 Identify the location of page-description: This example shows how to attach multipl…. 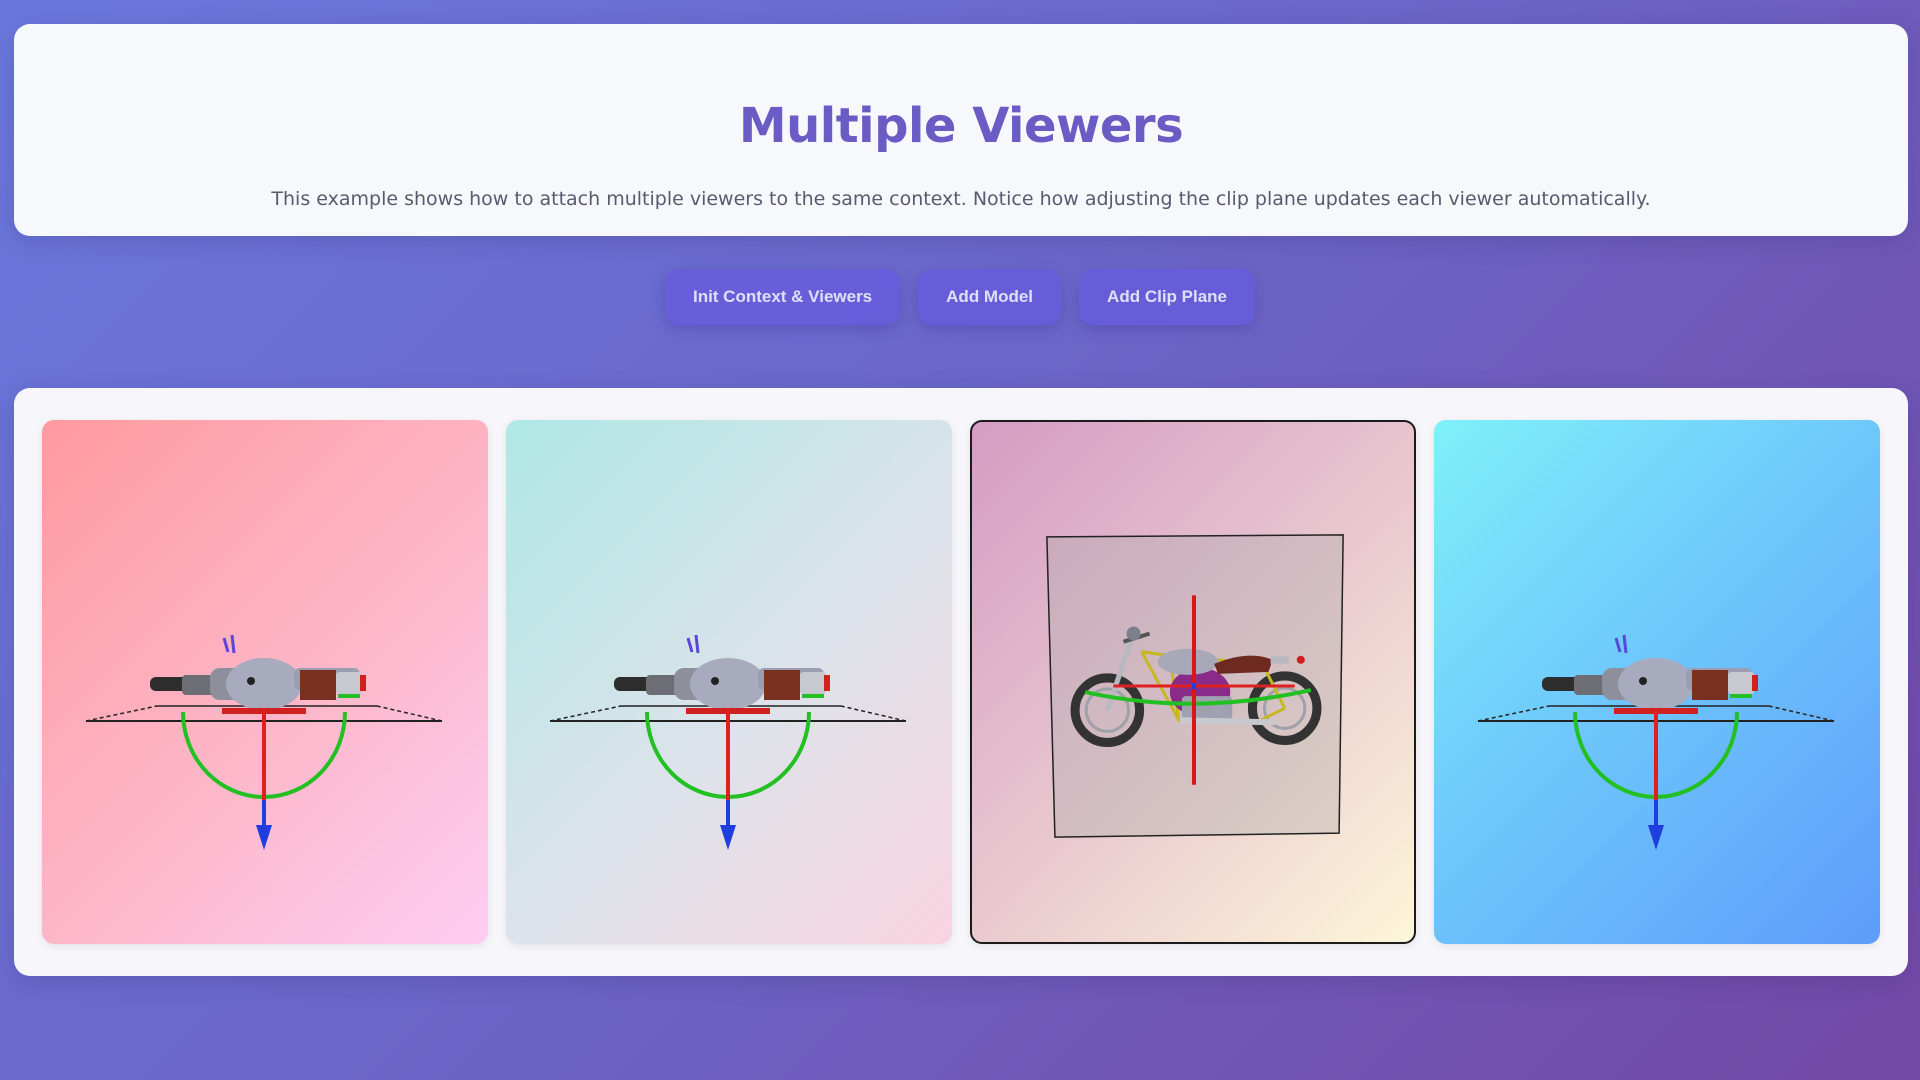
(961, 199).